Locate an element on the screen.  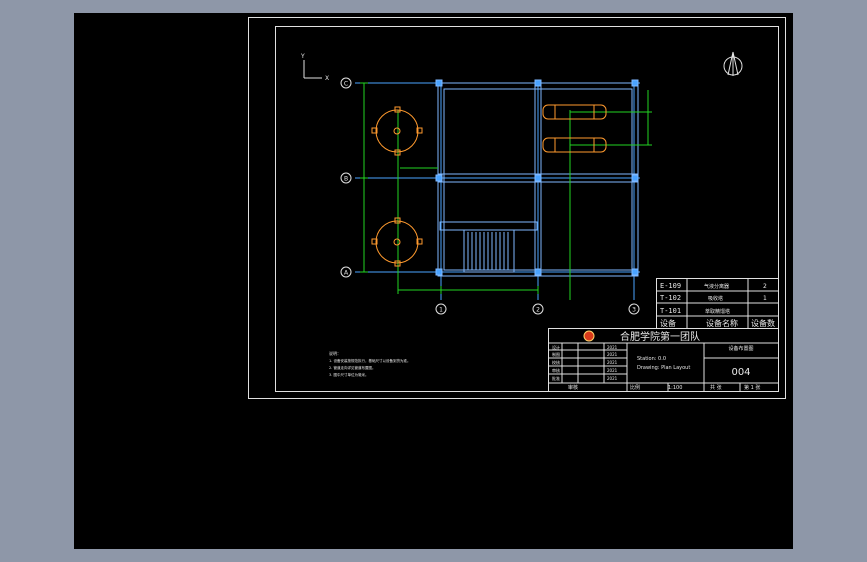
date-3: 2021 is located at coordinates (612, 362).